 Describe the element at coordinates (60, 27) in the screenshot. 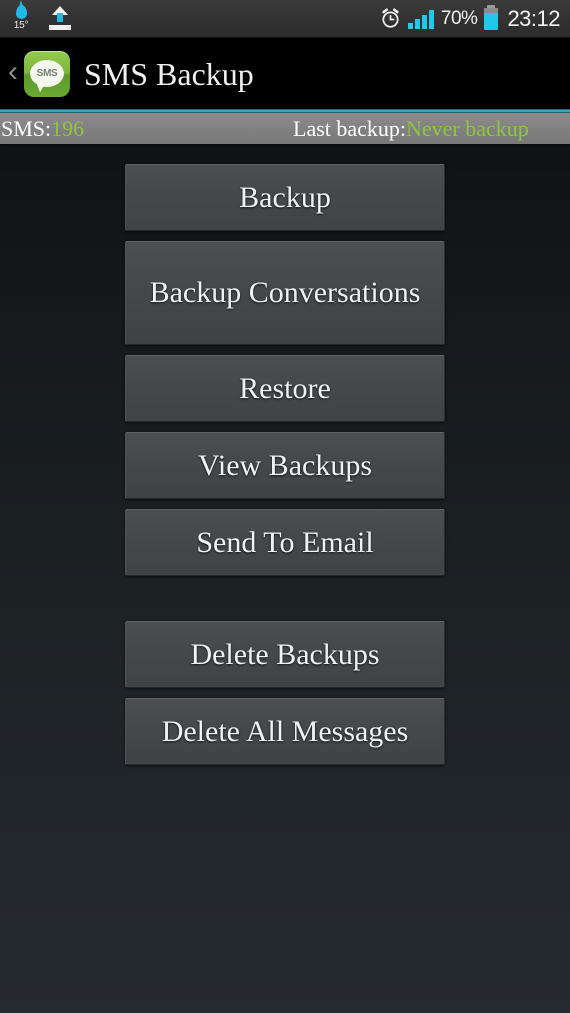

I see `upload-arrow-base` at that location.